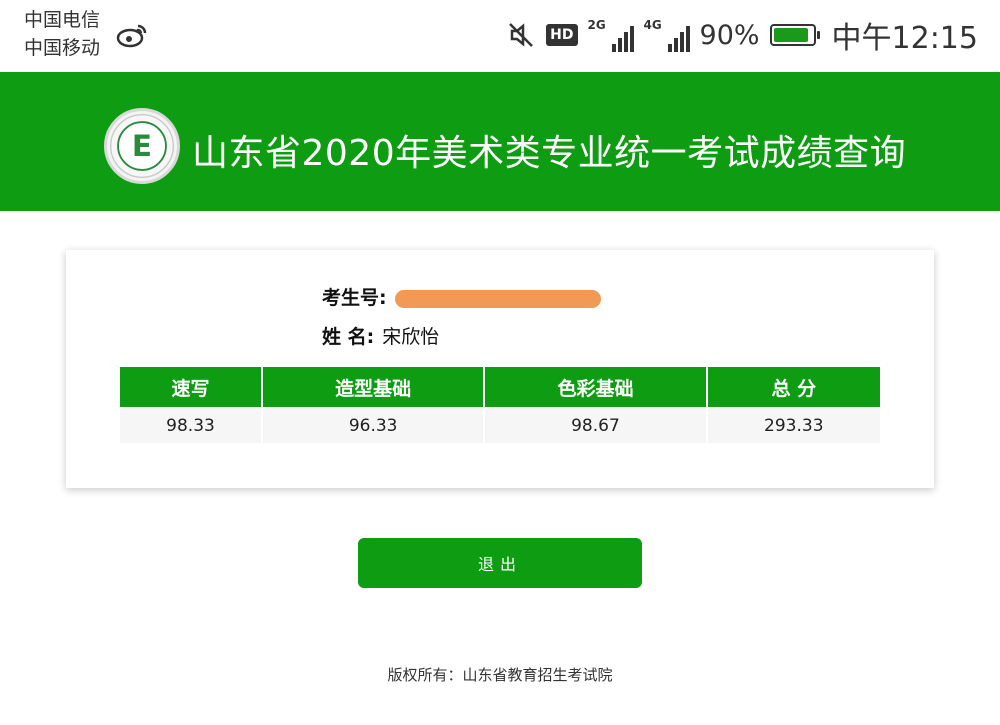 Image resolution: width=1000 pixels, height=725 pixels. What do you see at coordinates (595, 387) in the screenshot?
I see `header-color: 色彩基础` at bounding box center [595, 387].